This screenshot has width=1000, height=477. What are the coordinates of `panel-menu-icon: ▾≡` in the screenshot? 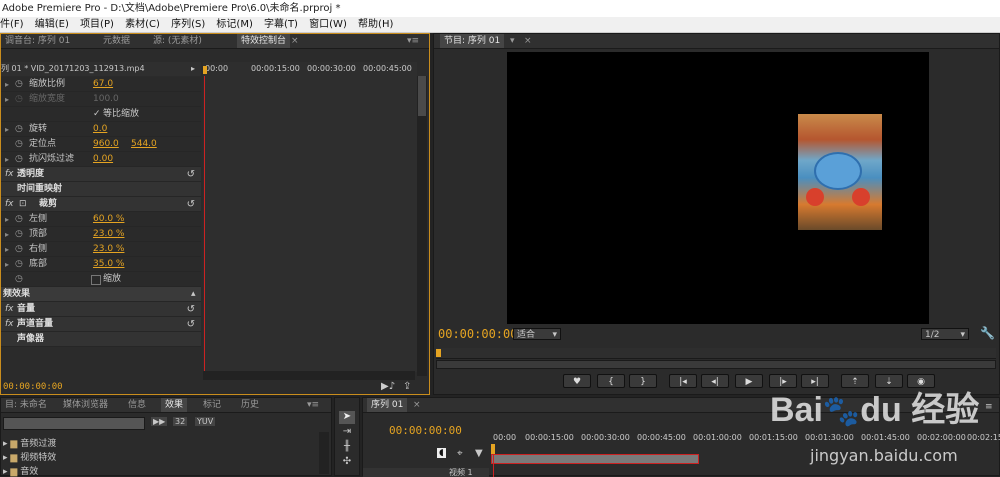 It's located at (413, 41).